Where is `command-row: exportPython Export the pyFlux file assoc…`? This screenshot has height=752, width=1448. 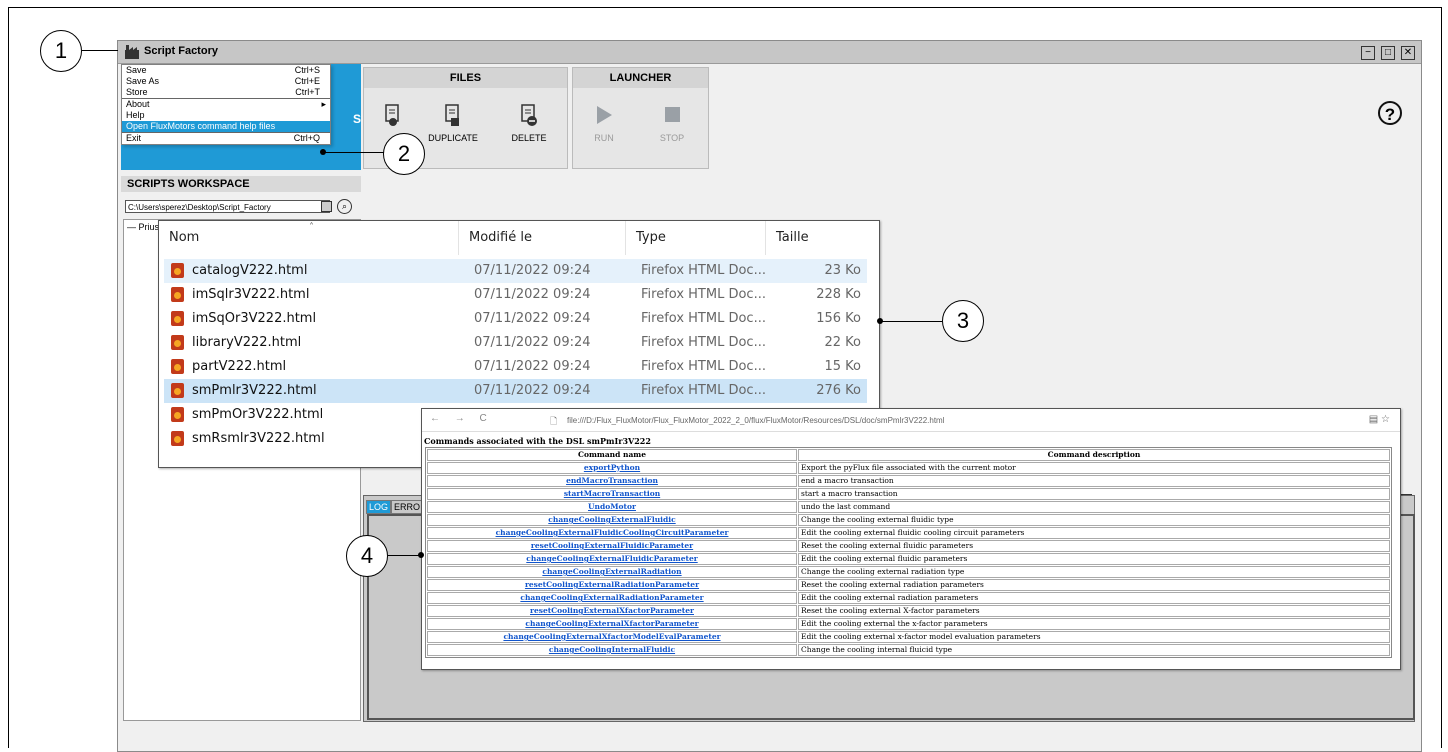
command-row: exportPython Export the pyFlux file assoc… is located at coordinates (908, 468).